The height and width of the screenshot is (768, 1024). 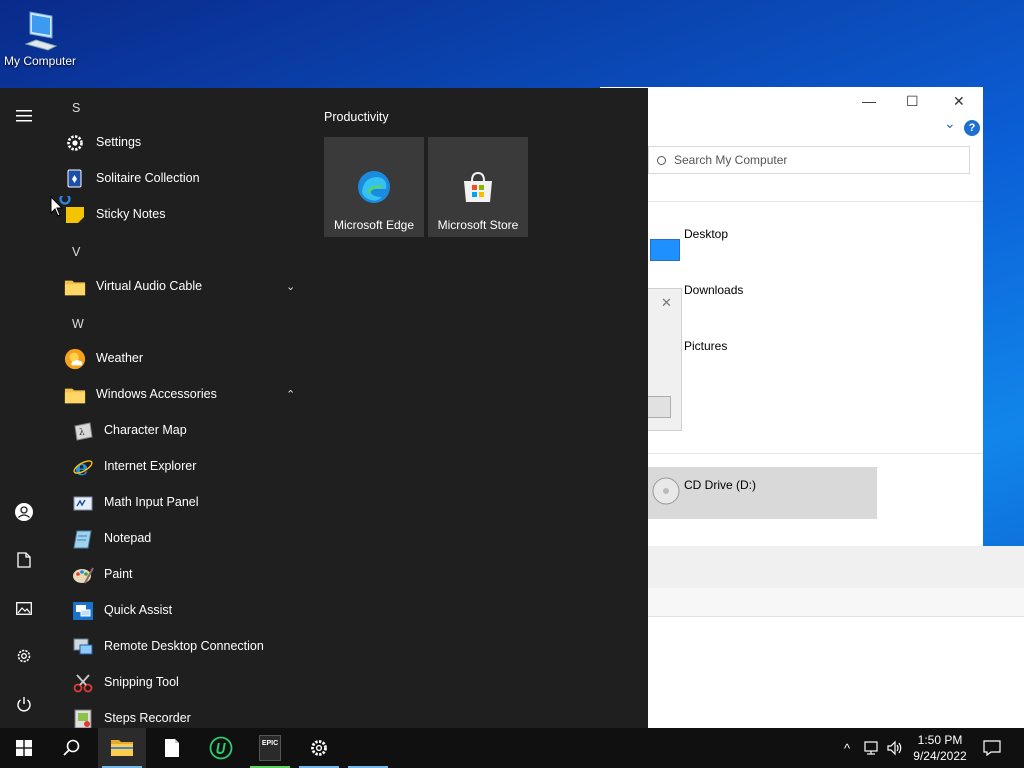 I want to click on chevron-down-icon: ⌄, so click(x=290, y=286).